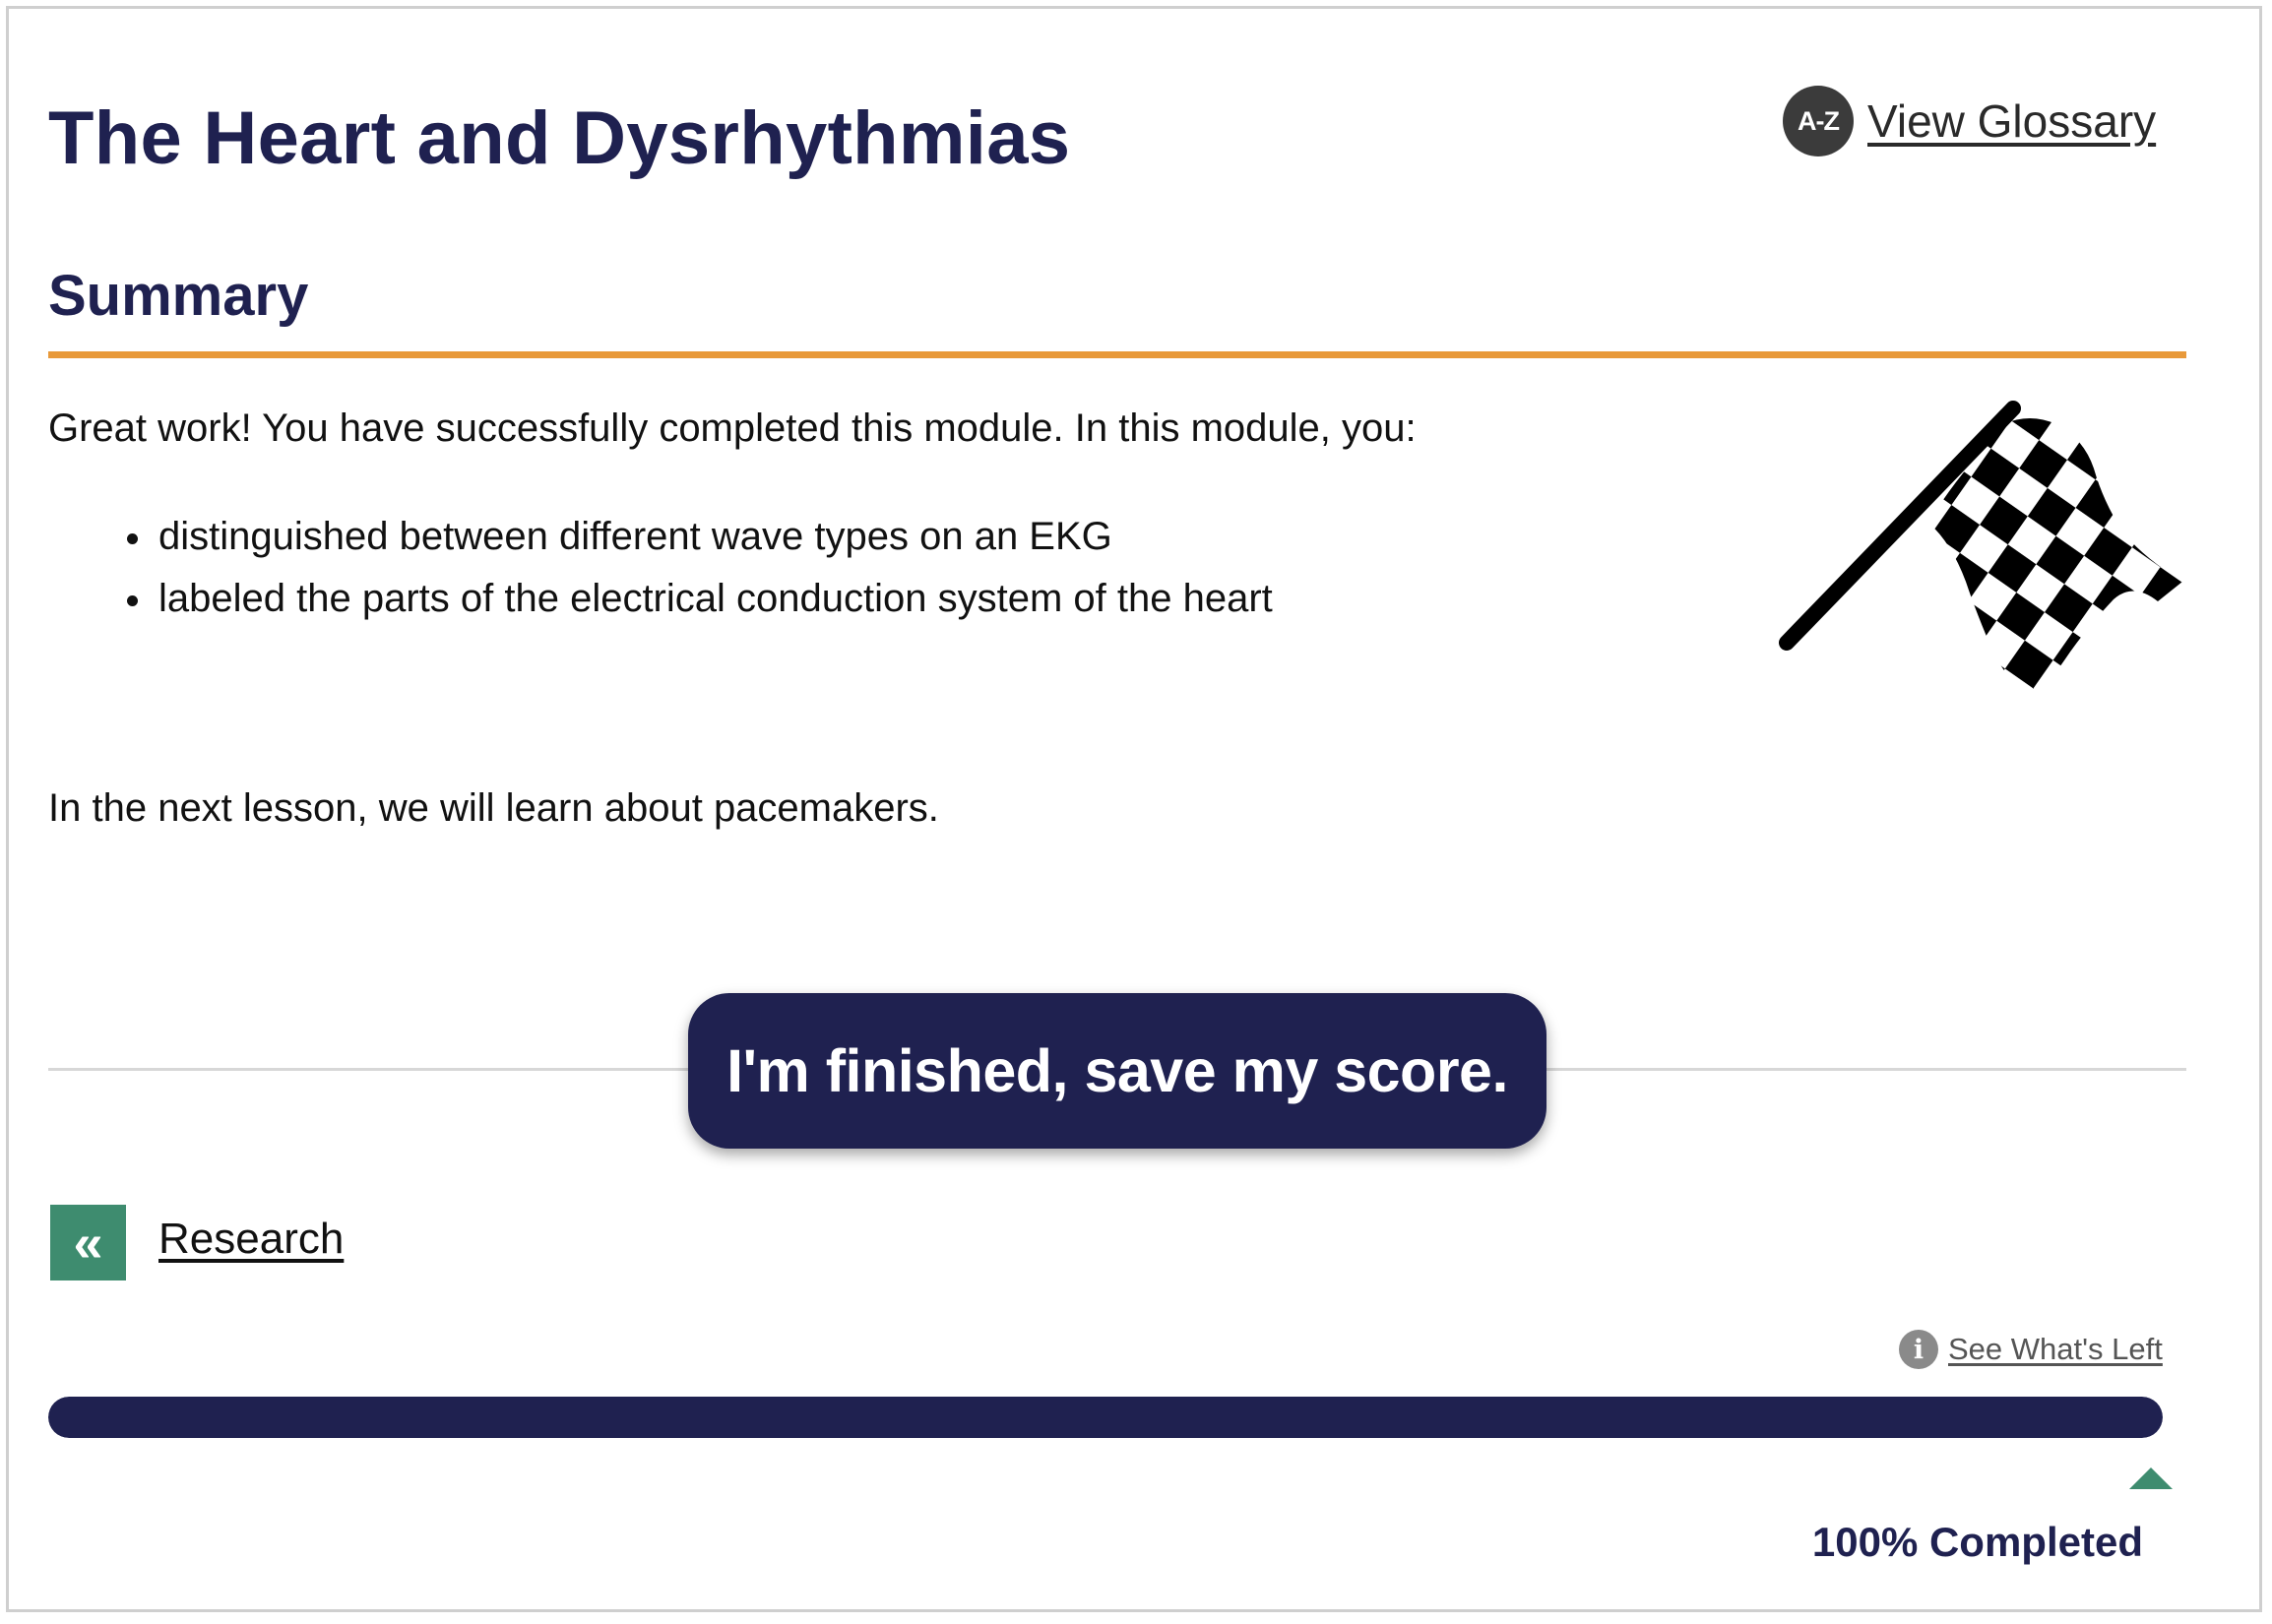  Describe the element at coordinates (2056, 1349) in the screenshot. I see `see-whats-left-label: See What's Left` at that location.